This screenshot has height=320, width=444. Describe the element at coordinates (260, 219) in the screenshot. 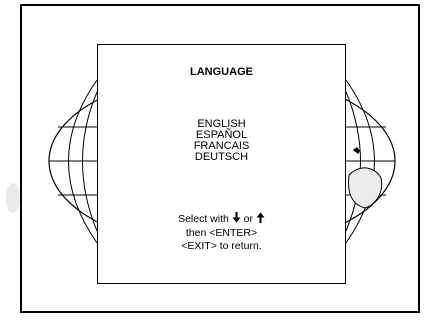

I see `arrow-up-icon` at that location.